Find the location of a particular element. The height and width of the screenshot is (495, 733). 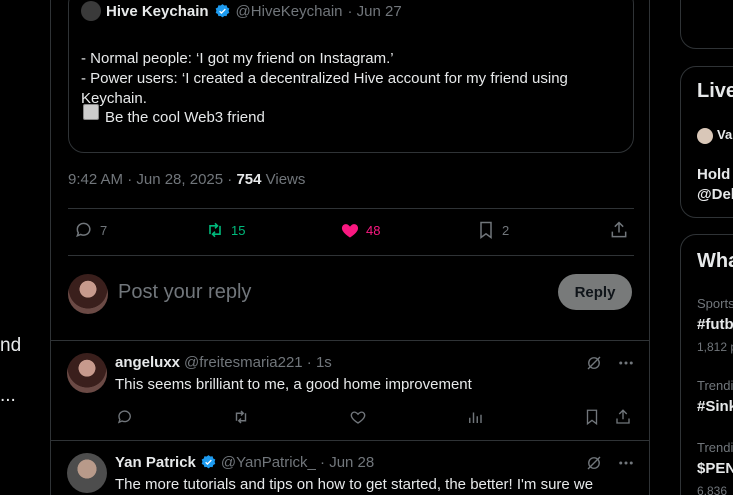

current-user-avatar is located at coordinates (88, 294).